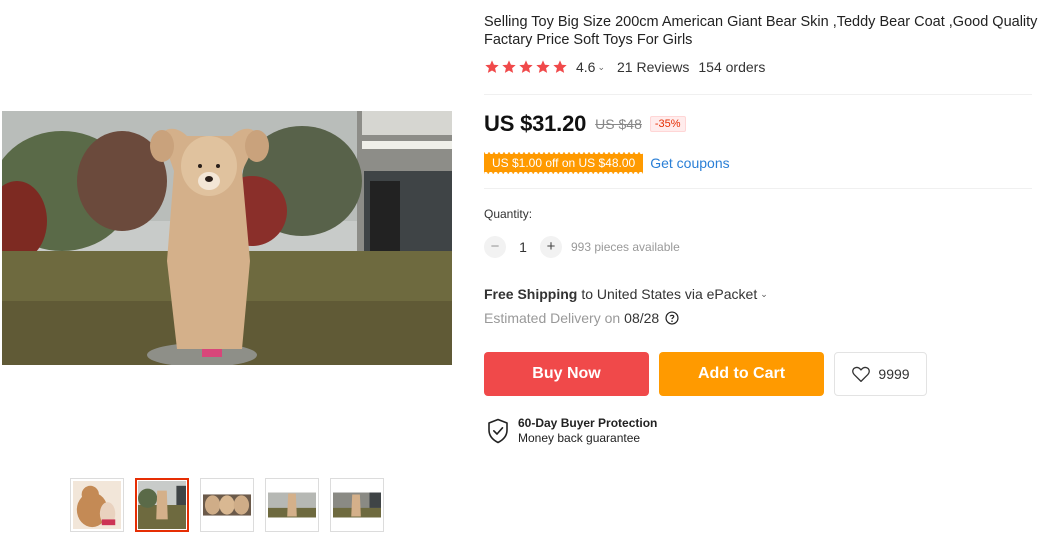 The image size is (1046, 543). What do you see at coordinates (669, 294) in the screenshot?
I see `shipping-destination: to United States via ePacket` at bounding box center [669, 294].